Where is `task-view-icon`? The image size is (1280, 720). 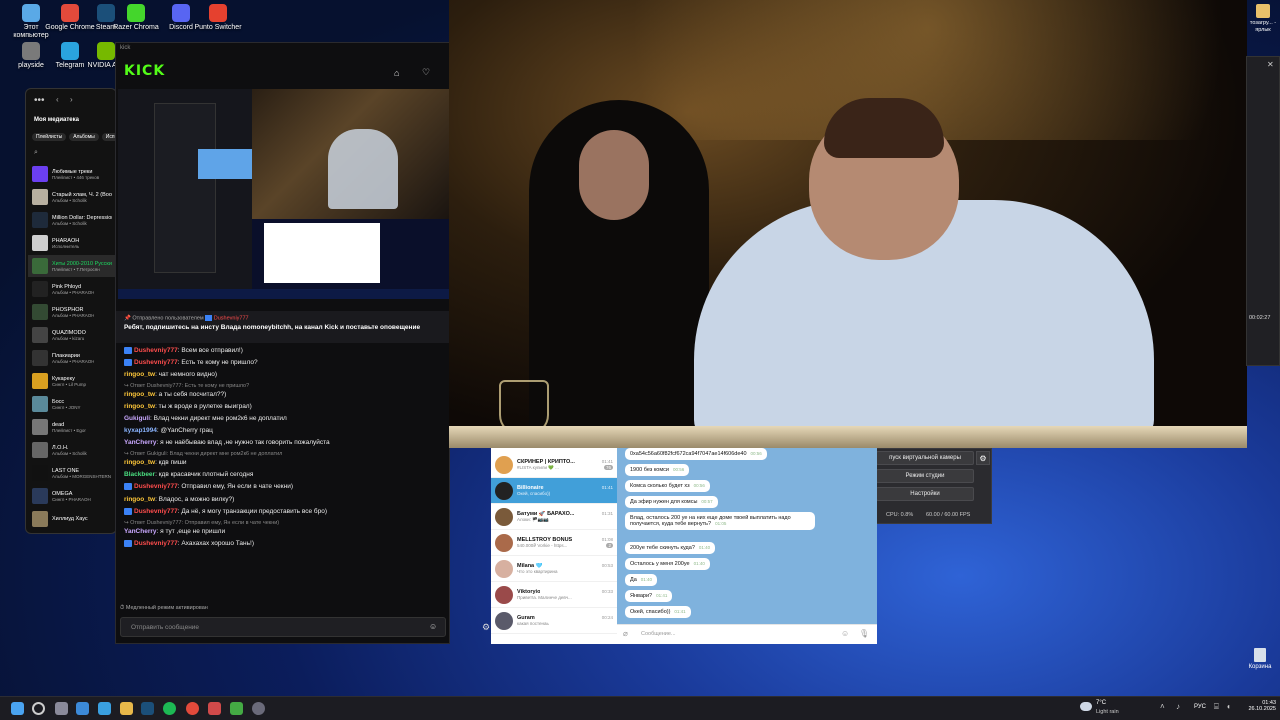
task-view-icon is located at coordinates (61, 708).